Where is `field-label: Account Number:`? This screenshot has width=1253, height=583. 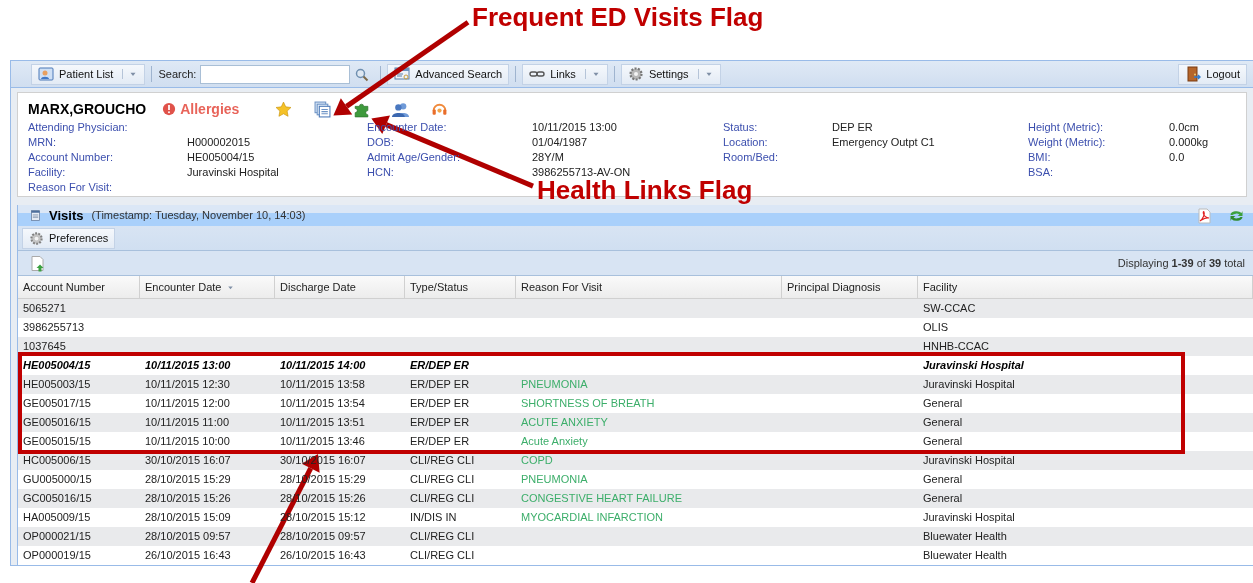
field-label: Account Number: is located at coordinates (70, 157).